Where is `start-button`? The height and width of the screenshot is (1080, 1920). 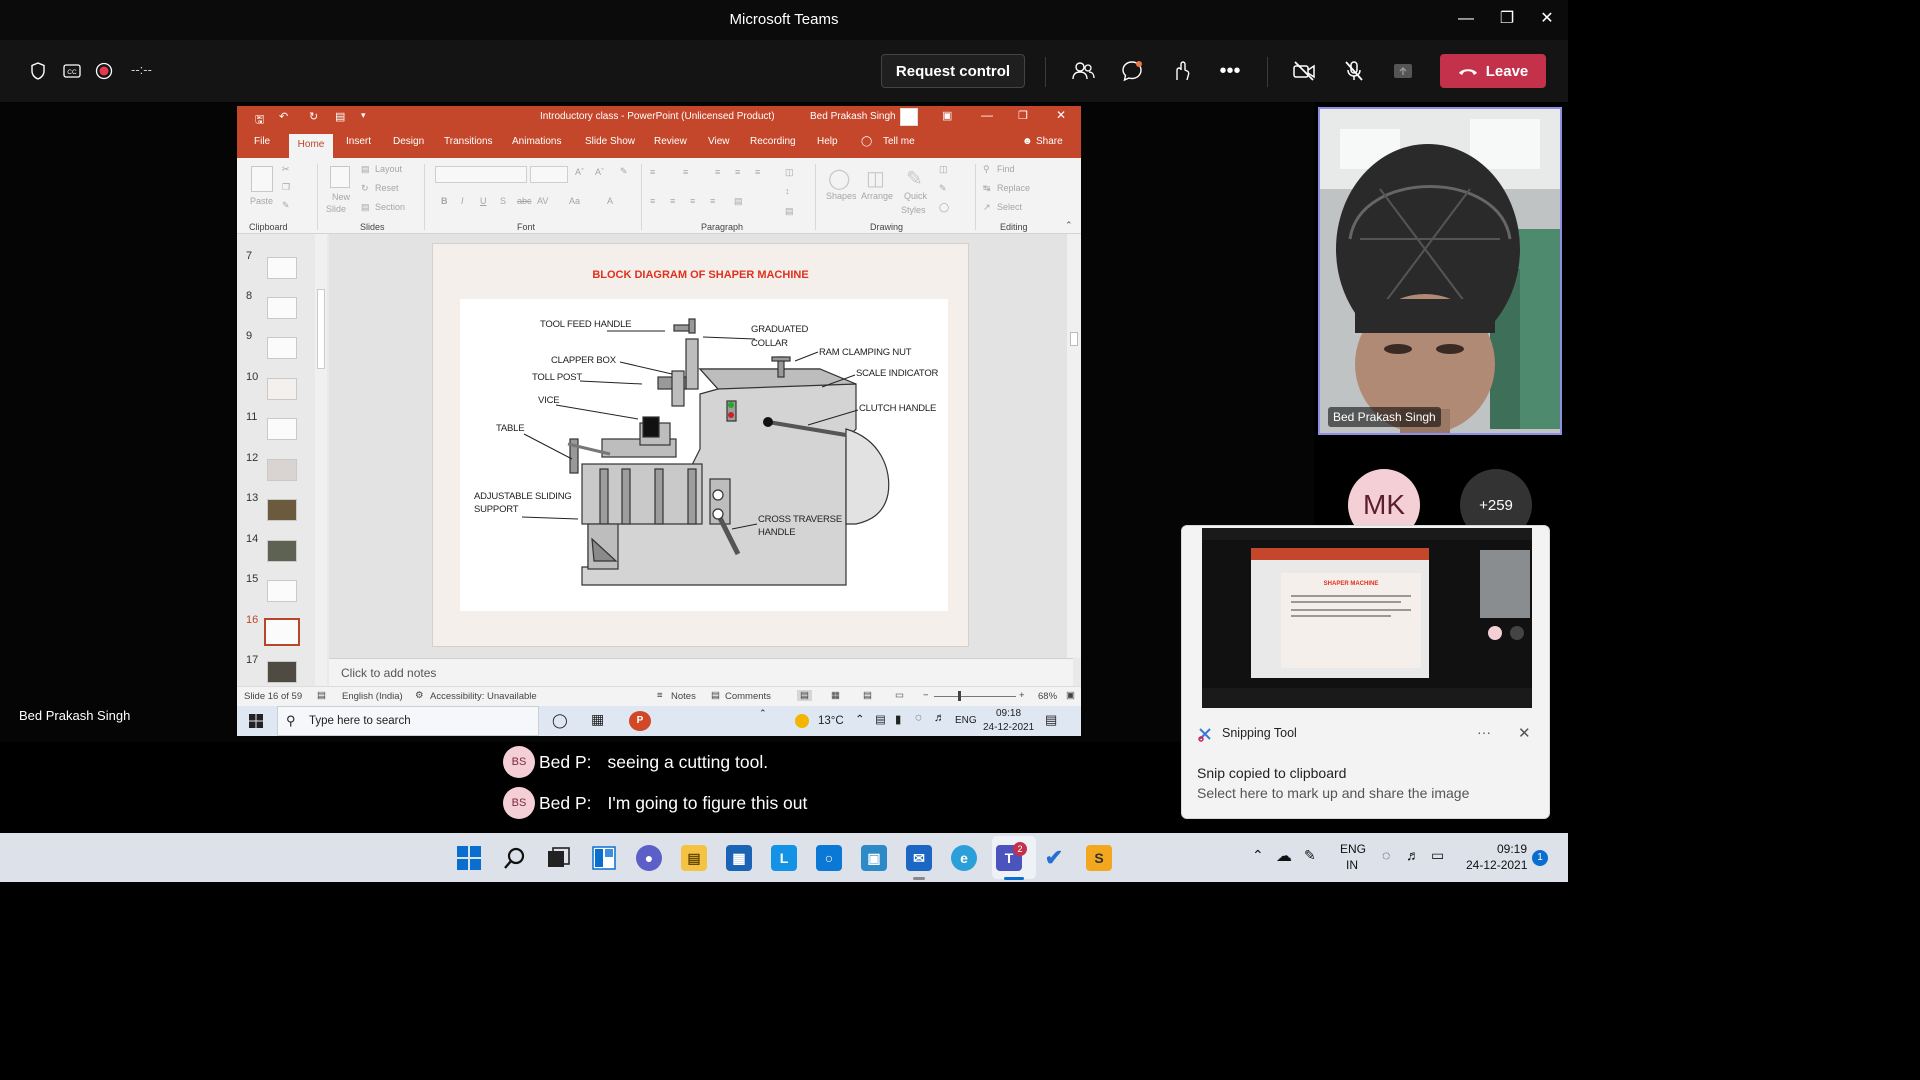 start-button is located at coordinates (469, 858).